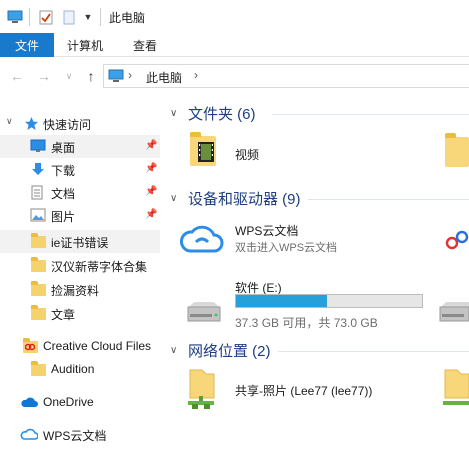 This screenshot has height=451, width=469. I want to click on creative-cloud-folder-icon, so click(31, 347).